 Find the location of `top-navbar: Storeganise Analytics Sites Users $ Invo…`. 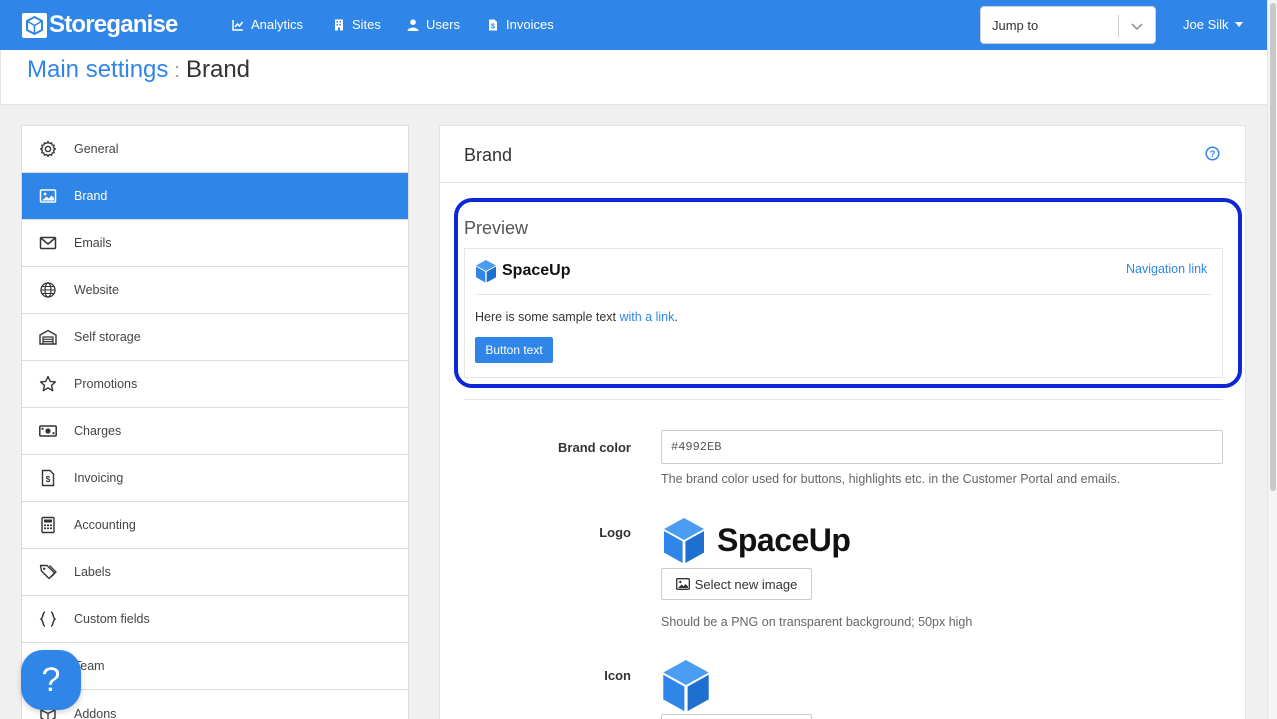

top-navbar: Storeganise Analytics Sites Users $ Invo… is located at coordinates (633, 25).